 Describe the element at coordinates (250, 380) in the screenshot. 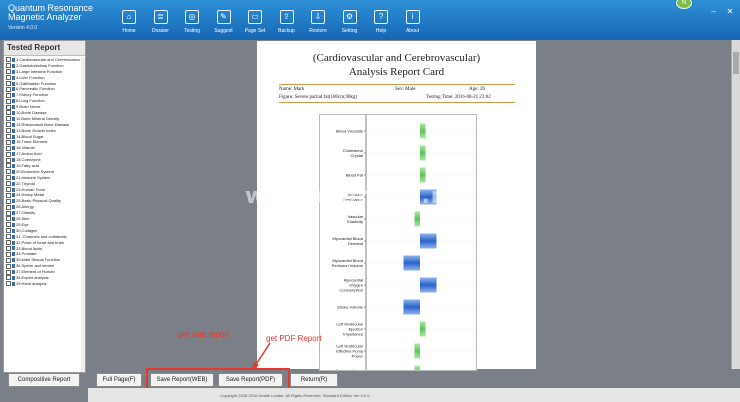

I see `save-pdf-button: Save Report(PDF)` at that location.